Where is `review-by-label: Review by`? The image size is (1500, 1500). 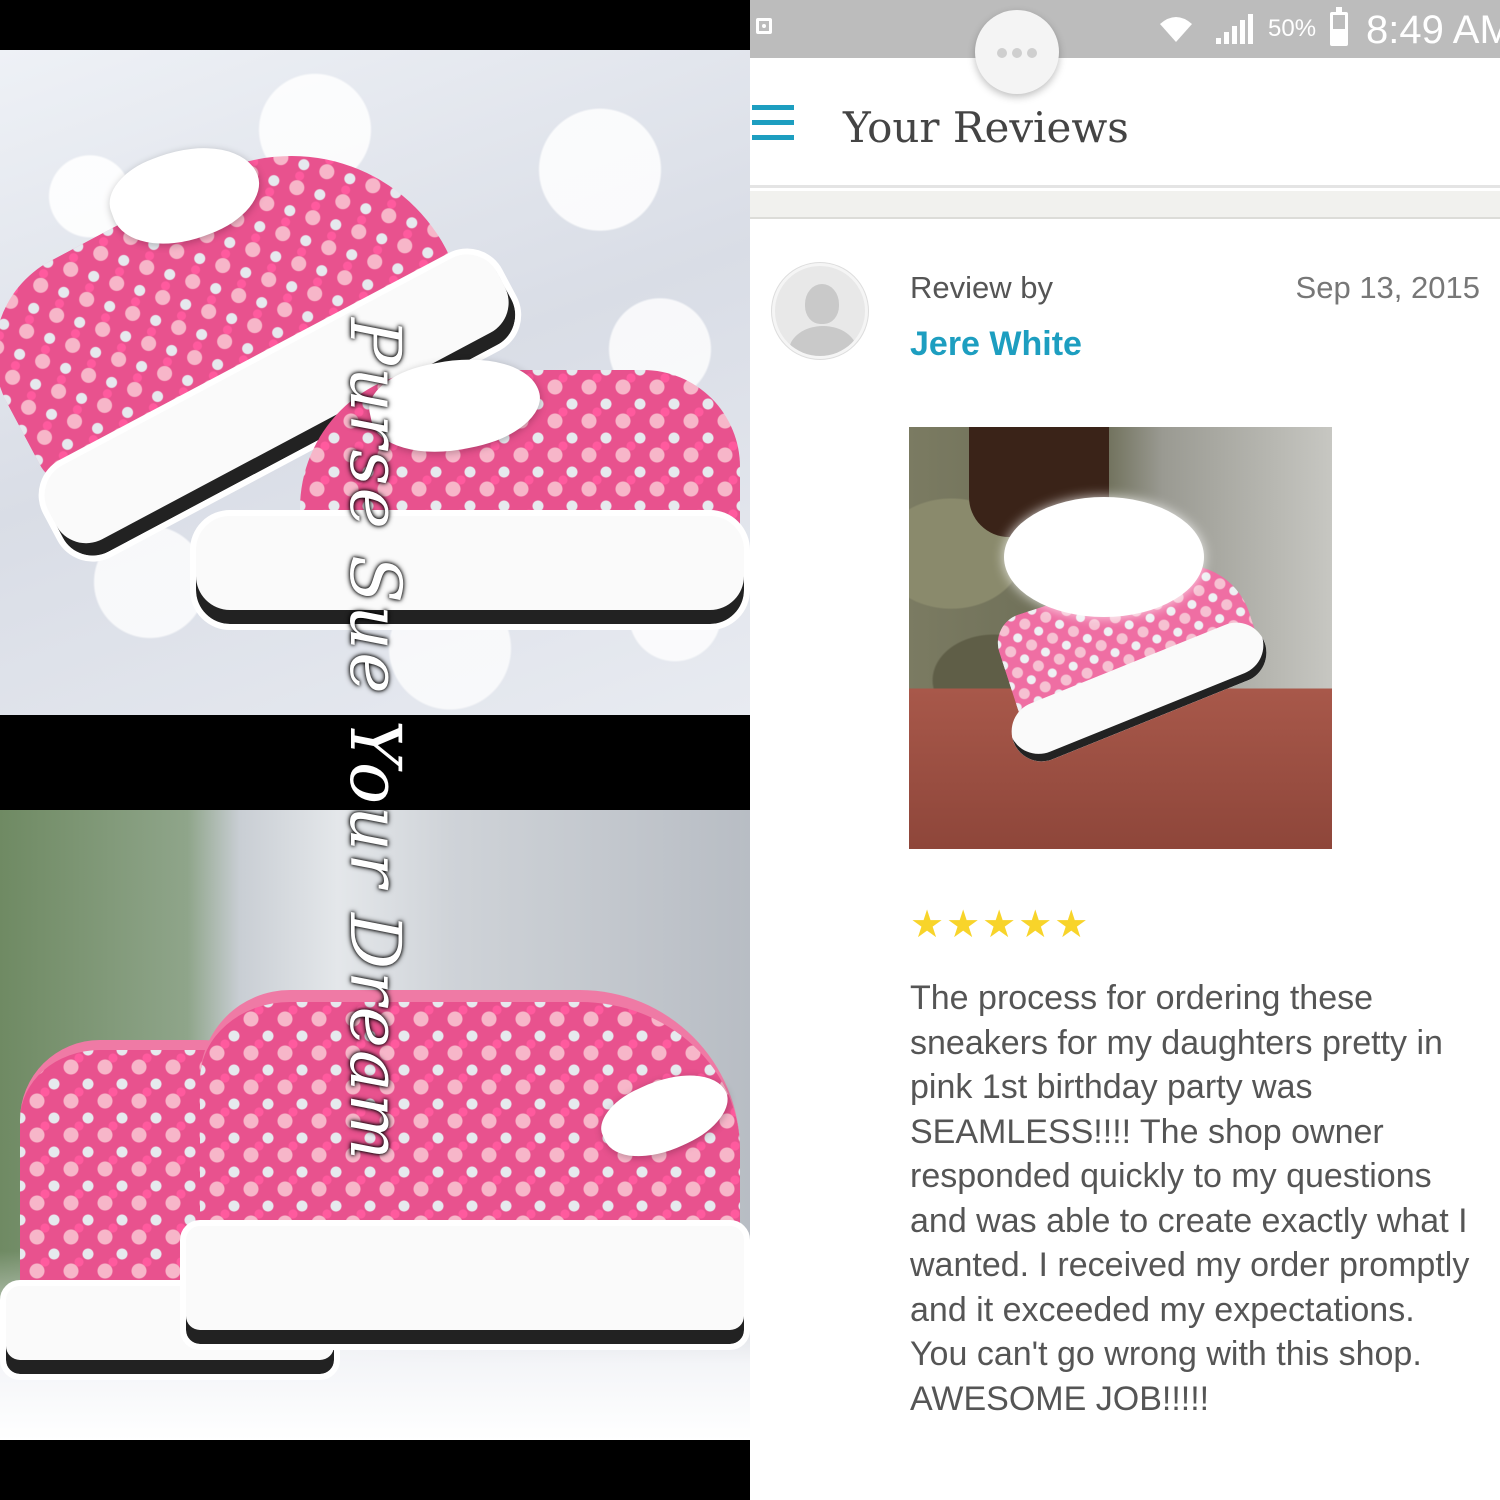 review-by-label: Review by is located at coordinates (981, 287).